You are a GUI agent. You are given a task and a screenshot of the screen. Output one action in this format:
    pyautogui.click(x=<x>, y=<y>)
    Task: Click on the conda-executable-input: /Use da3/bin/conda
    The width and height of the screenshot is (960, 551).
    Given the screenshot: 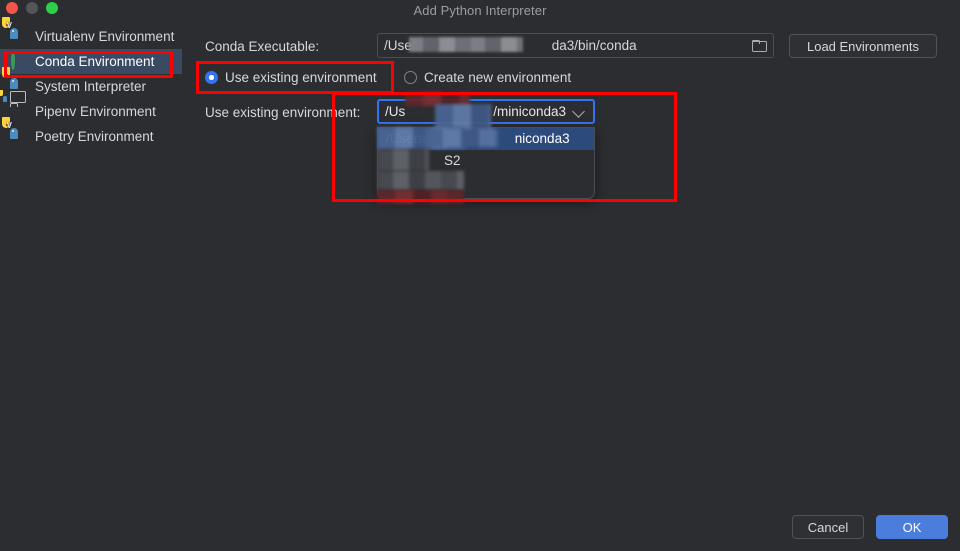 What is the action you would take?
    pyautogui.click(x=575, y=45)
    